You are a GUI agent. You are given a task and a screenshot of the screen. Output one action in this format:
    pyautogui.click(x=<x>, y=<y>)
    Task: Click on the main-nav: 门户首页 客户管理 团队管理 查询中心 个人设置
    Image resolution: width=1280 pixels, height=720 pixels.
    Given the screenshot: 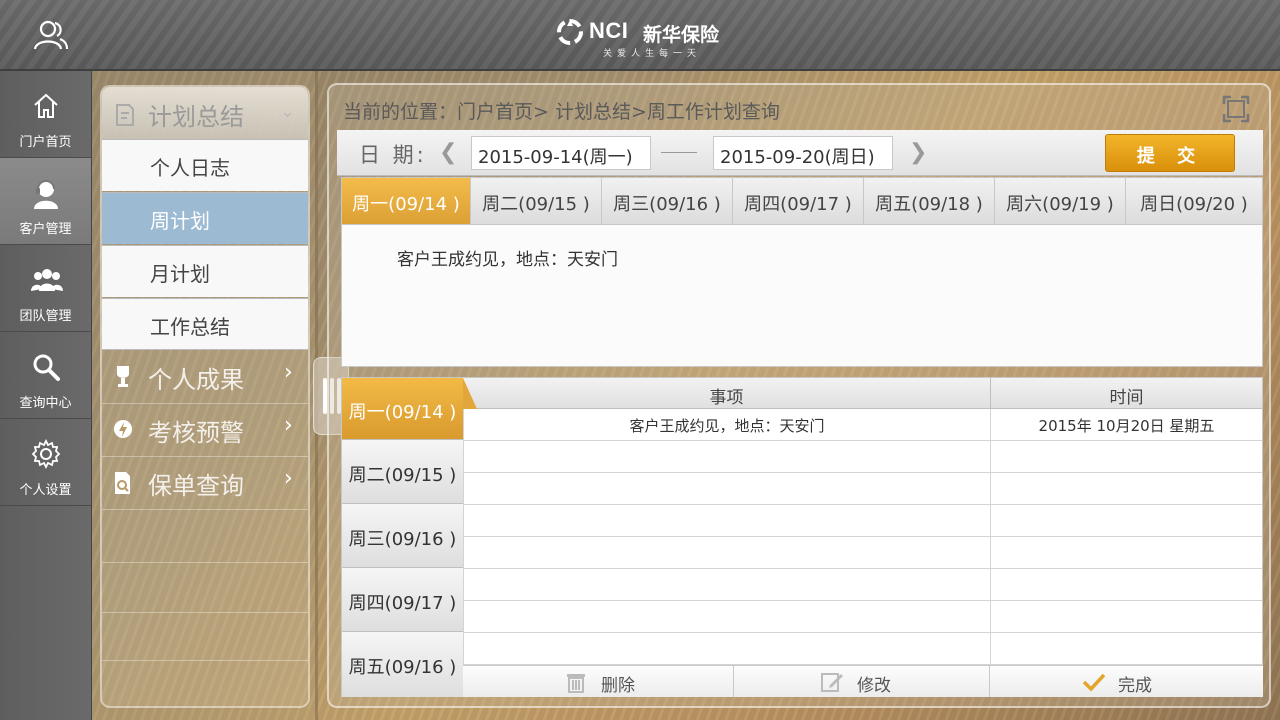 What is the action you would take?
    pyautogui.click(x=46, y=395)
    